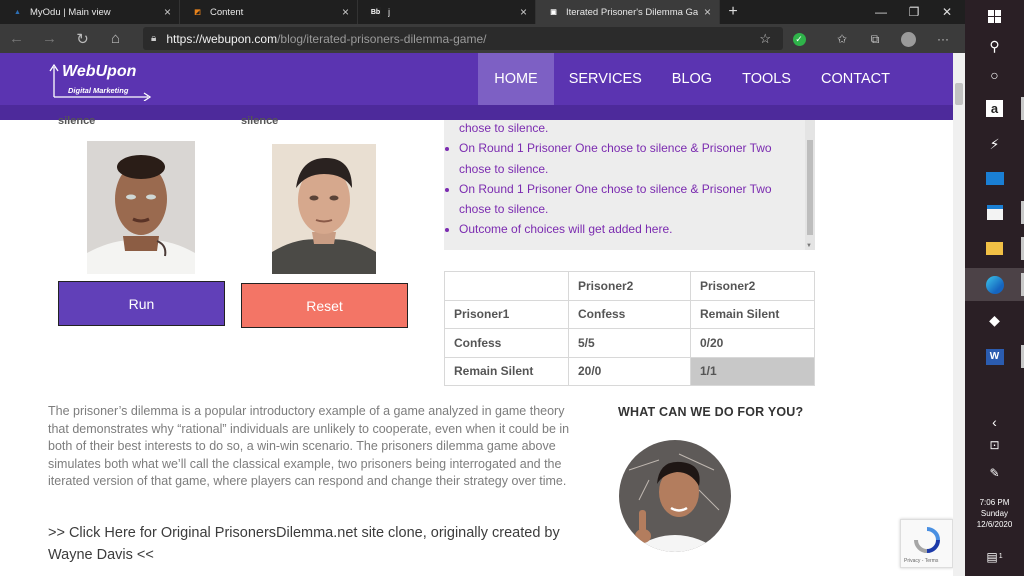 This screenshot has height=576, width=1024. I want to click on favorite-star-icon: ☆, so click(765, 39).